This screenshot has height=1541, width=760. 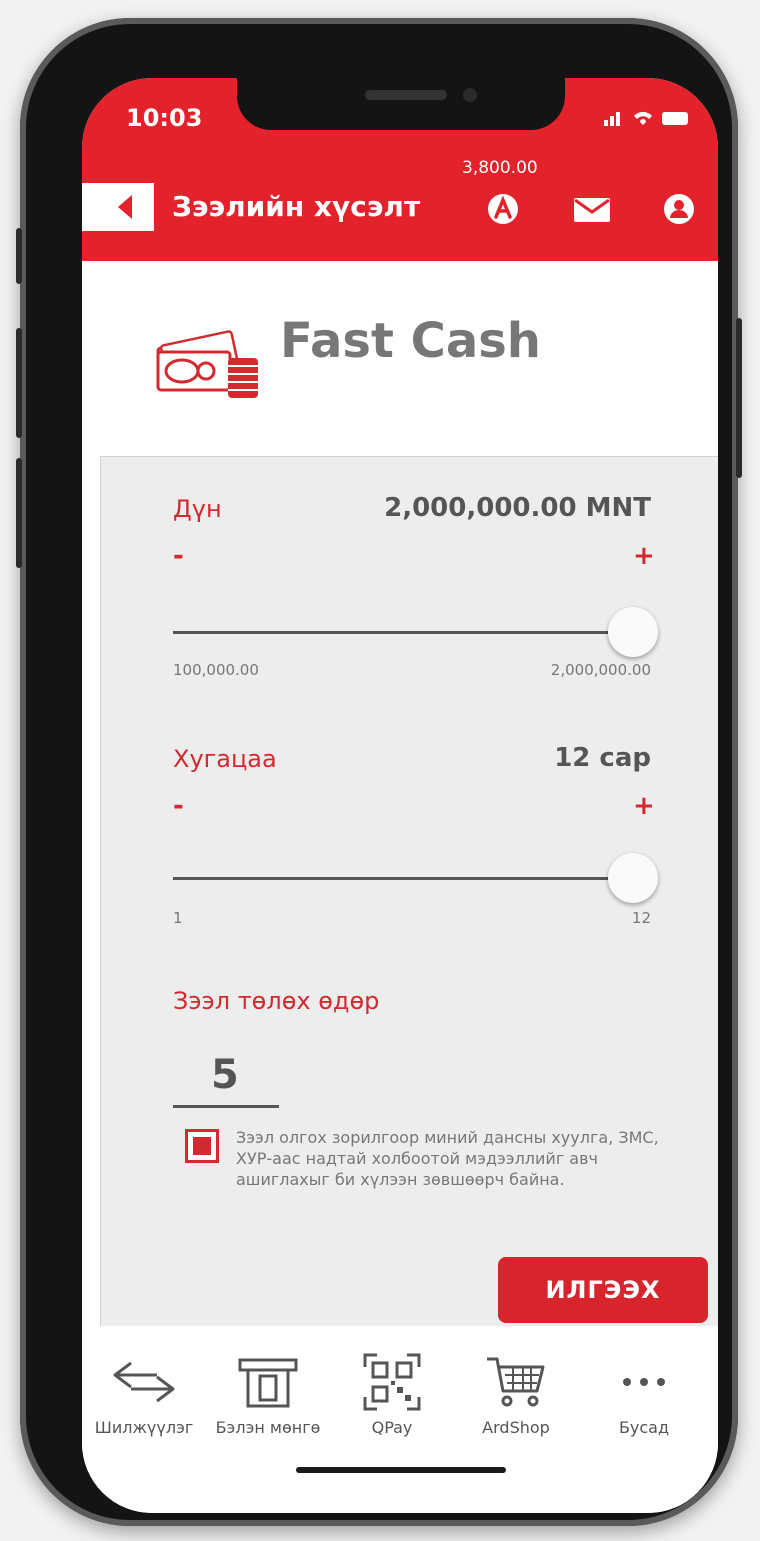 I want to click on nav-item-ardshop: ArdShop, so click(x=516, y=1394).